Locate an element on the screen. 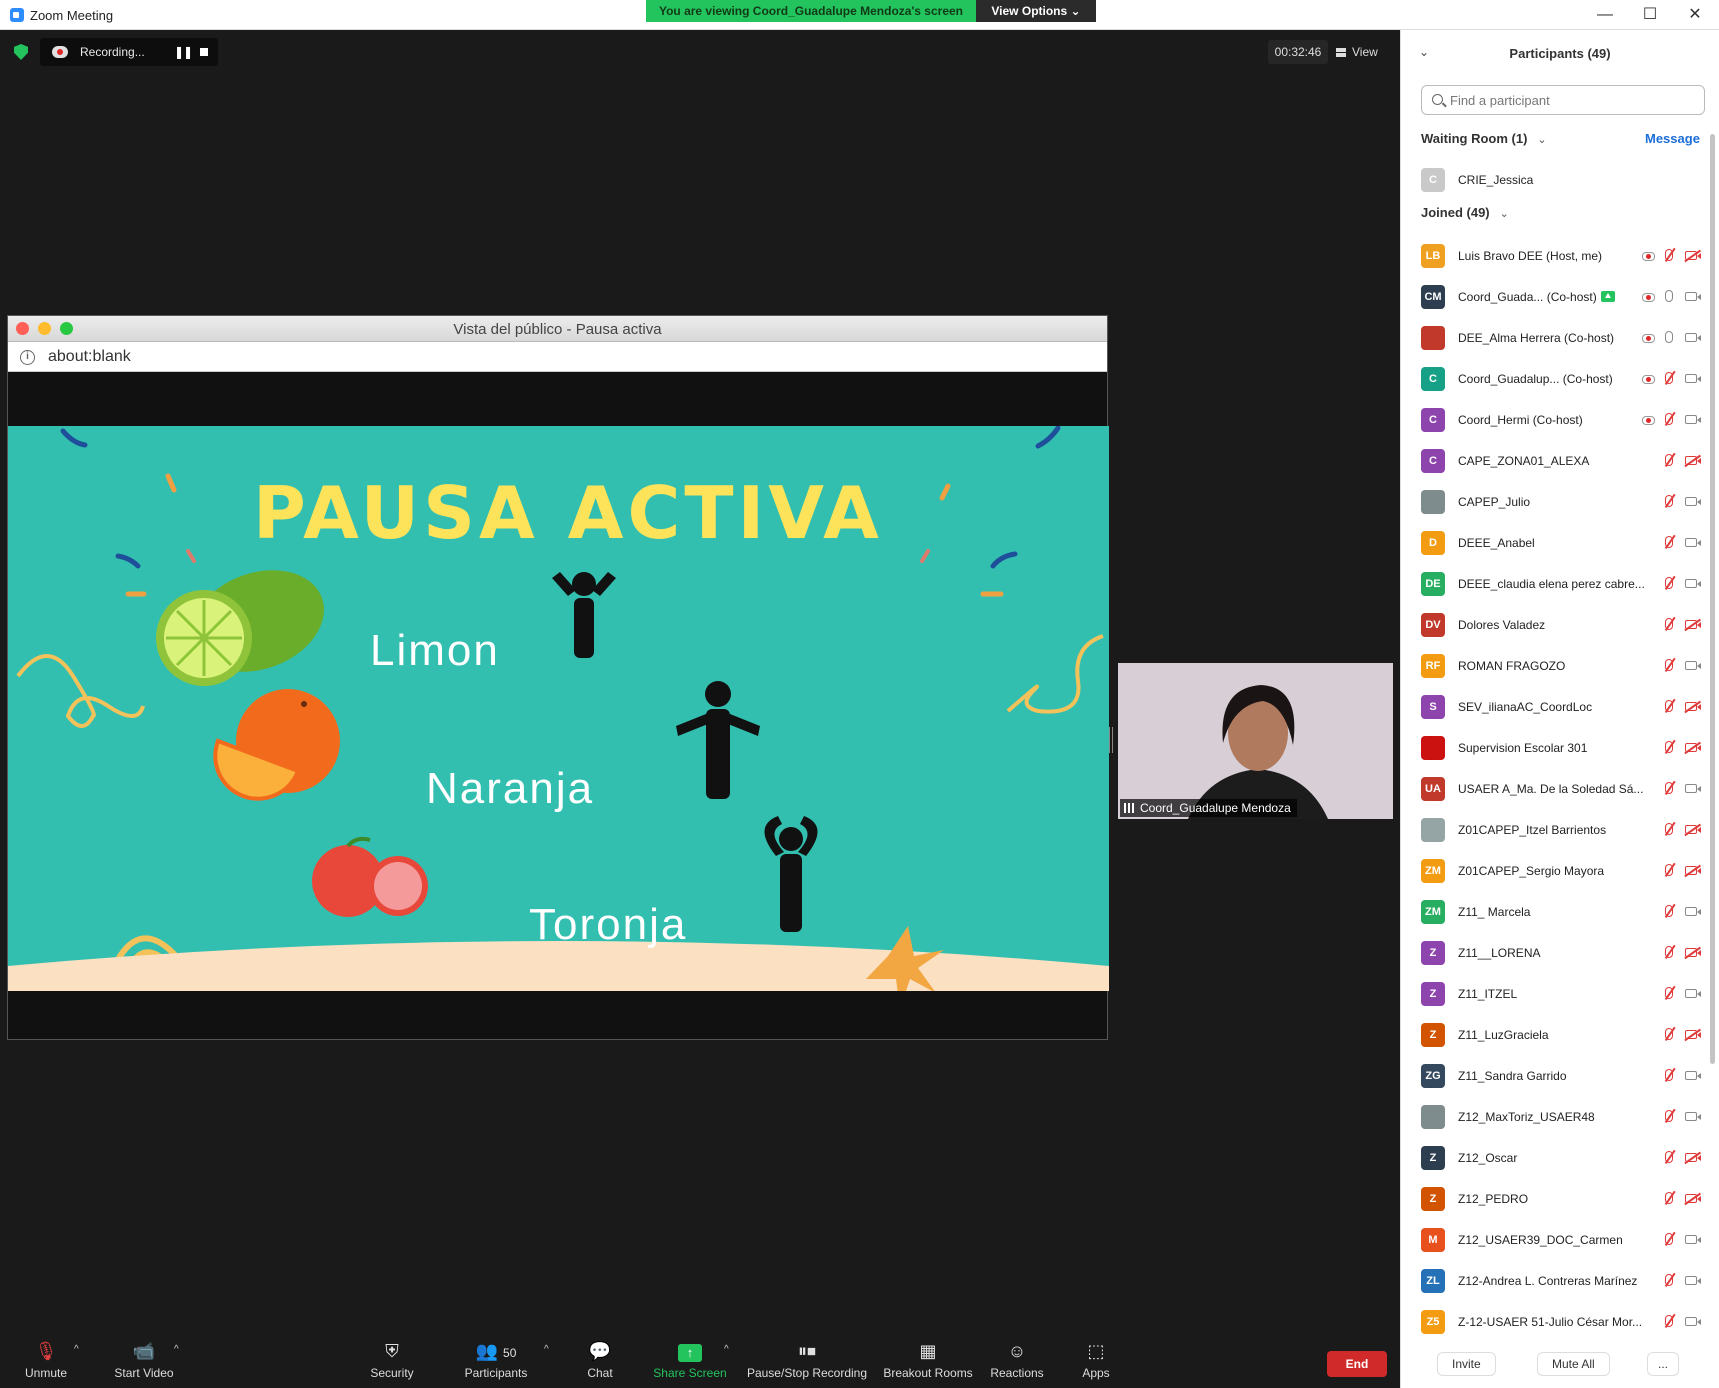 This screenshot has width=1719, height=1388. close-icon: ✕ is located at coordinates (1695, 15).